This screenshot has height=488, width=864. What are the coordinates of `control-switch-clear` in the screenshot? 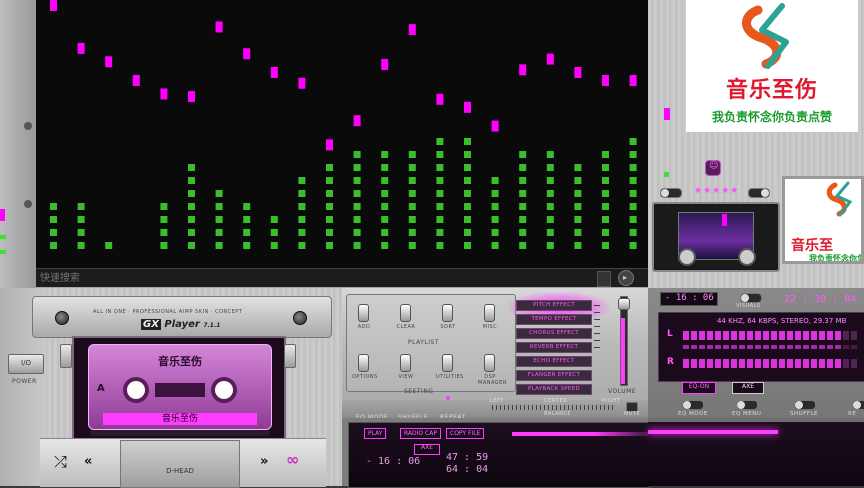 It's located at (405, 313).